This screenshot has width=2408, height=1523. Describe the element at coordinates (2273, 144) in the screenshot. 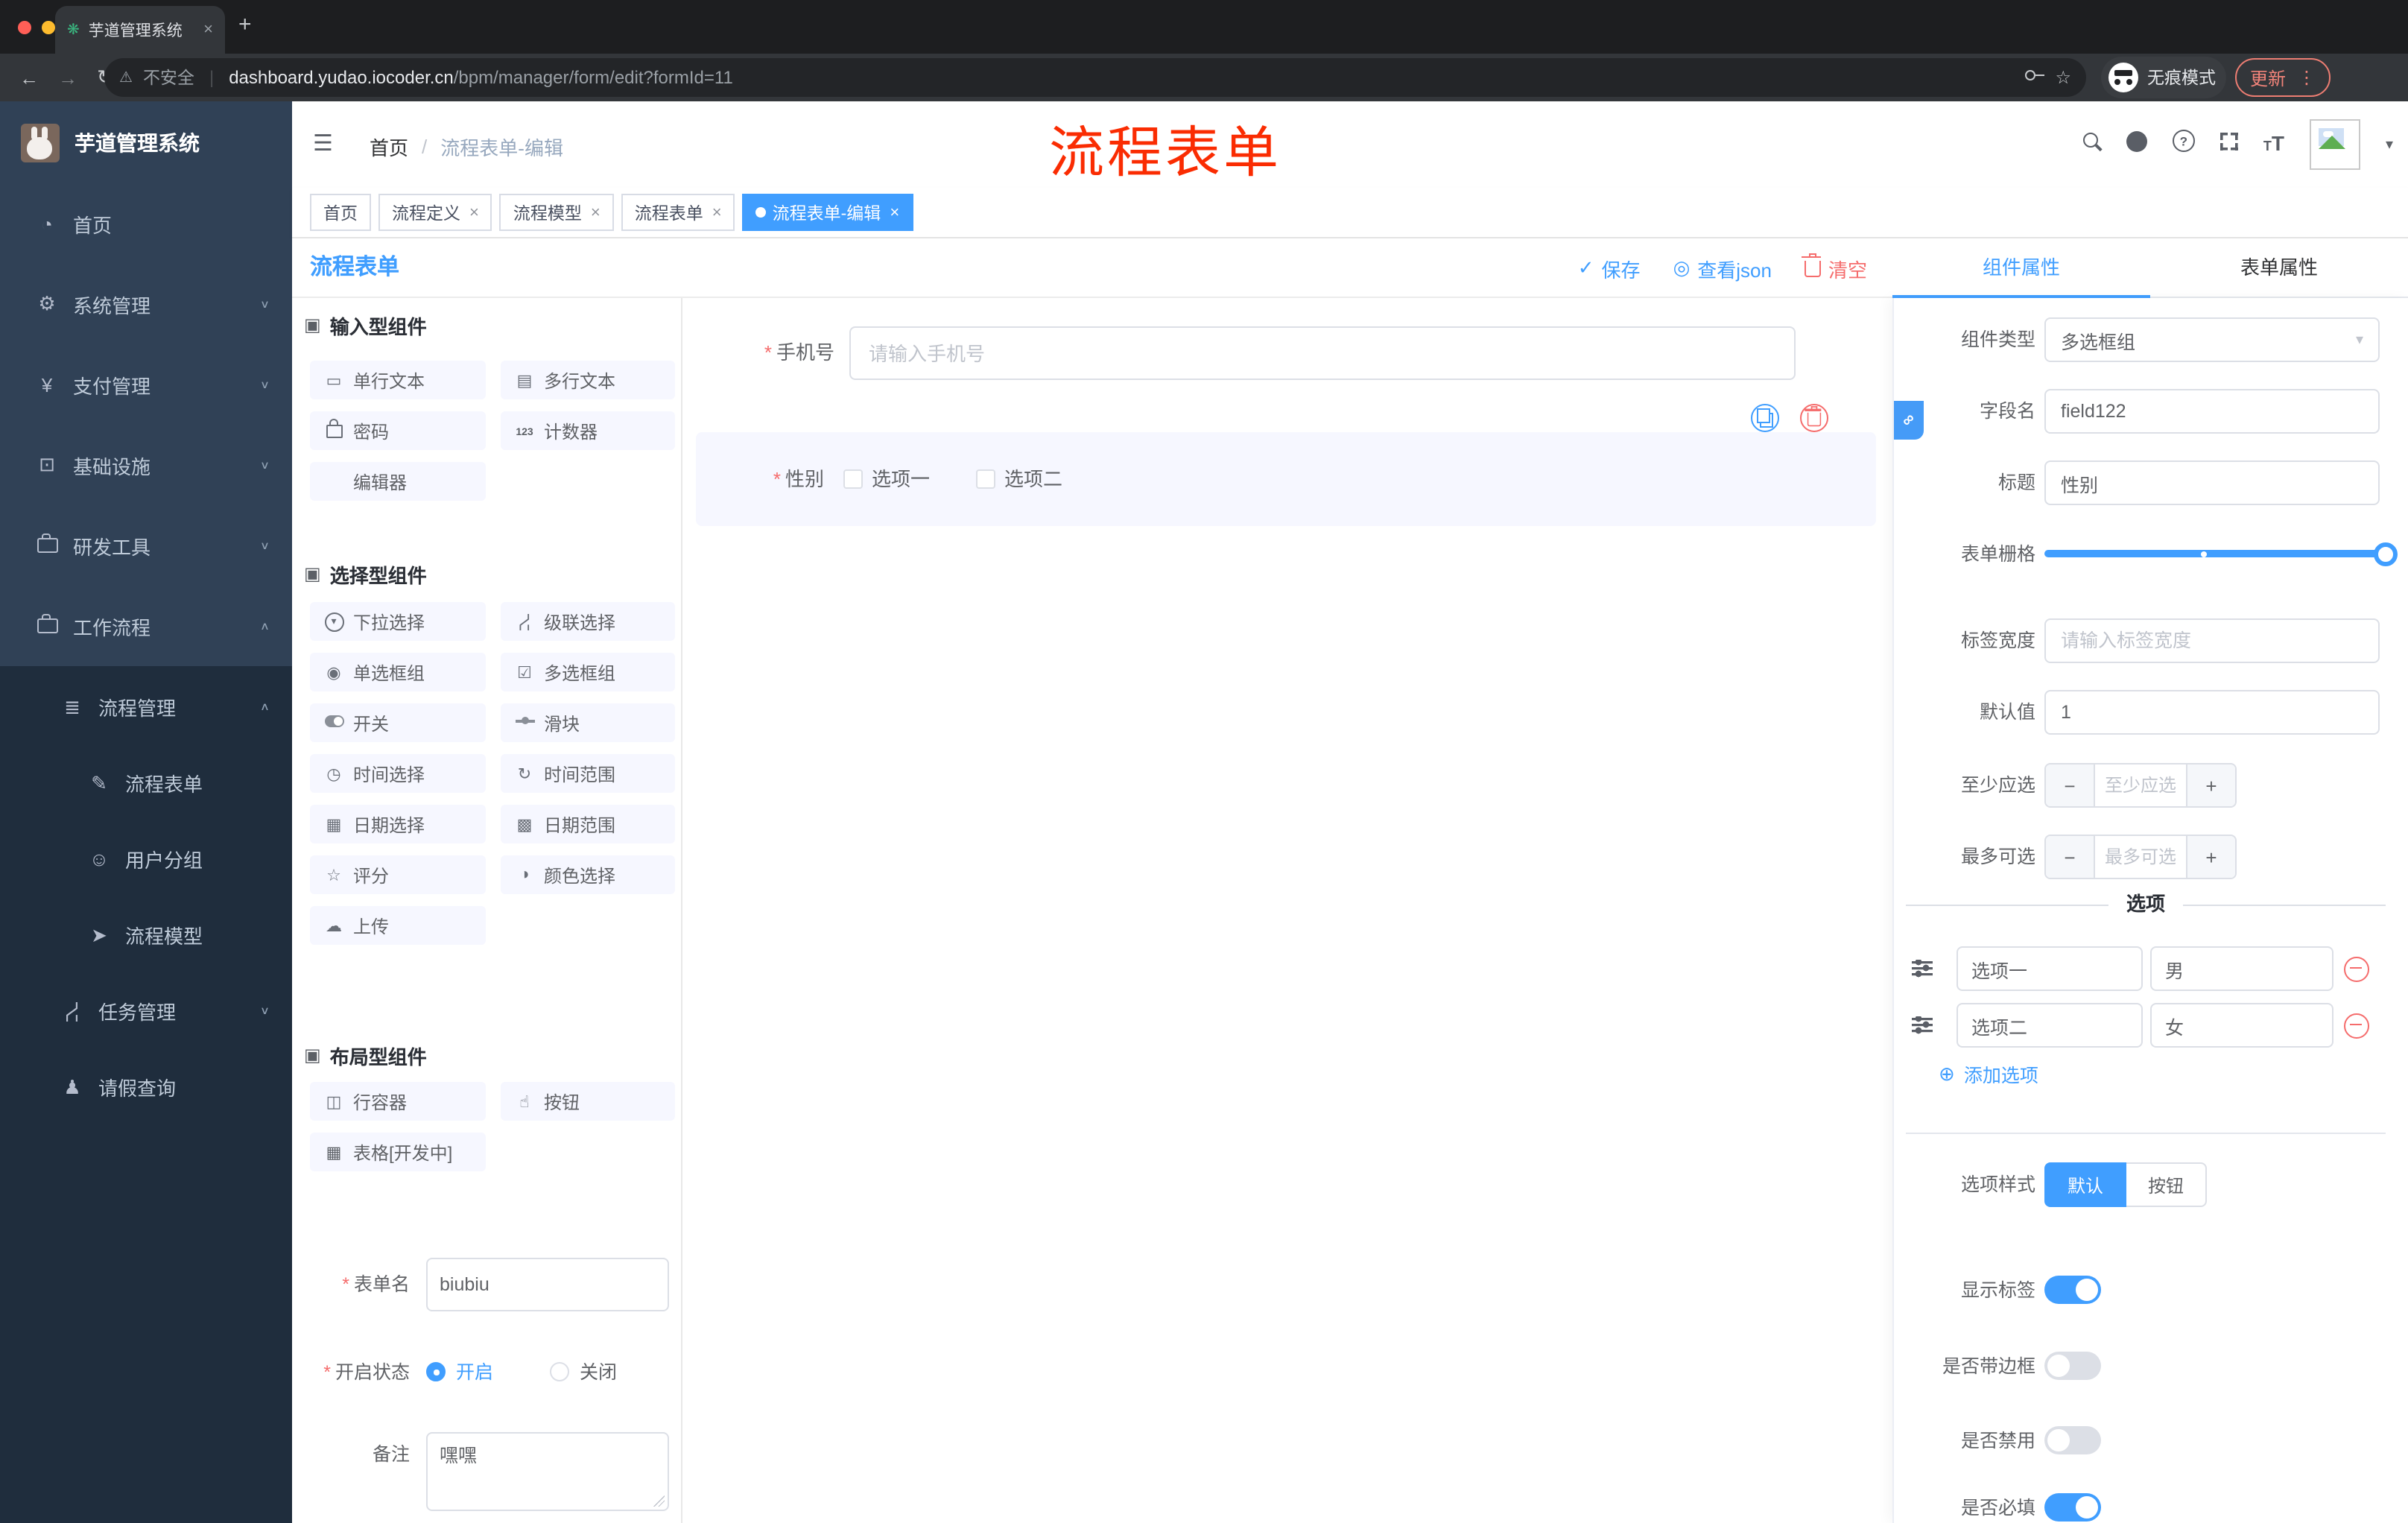

I see `font-size-icon: TT` at that location.